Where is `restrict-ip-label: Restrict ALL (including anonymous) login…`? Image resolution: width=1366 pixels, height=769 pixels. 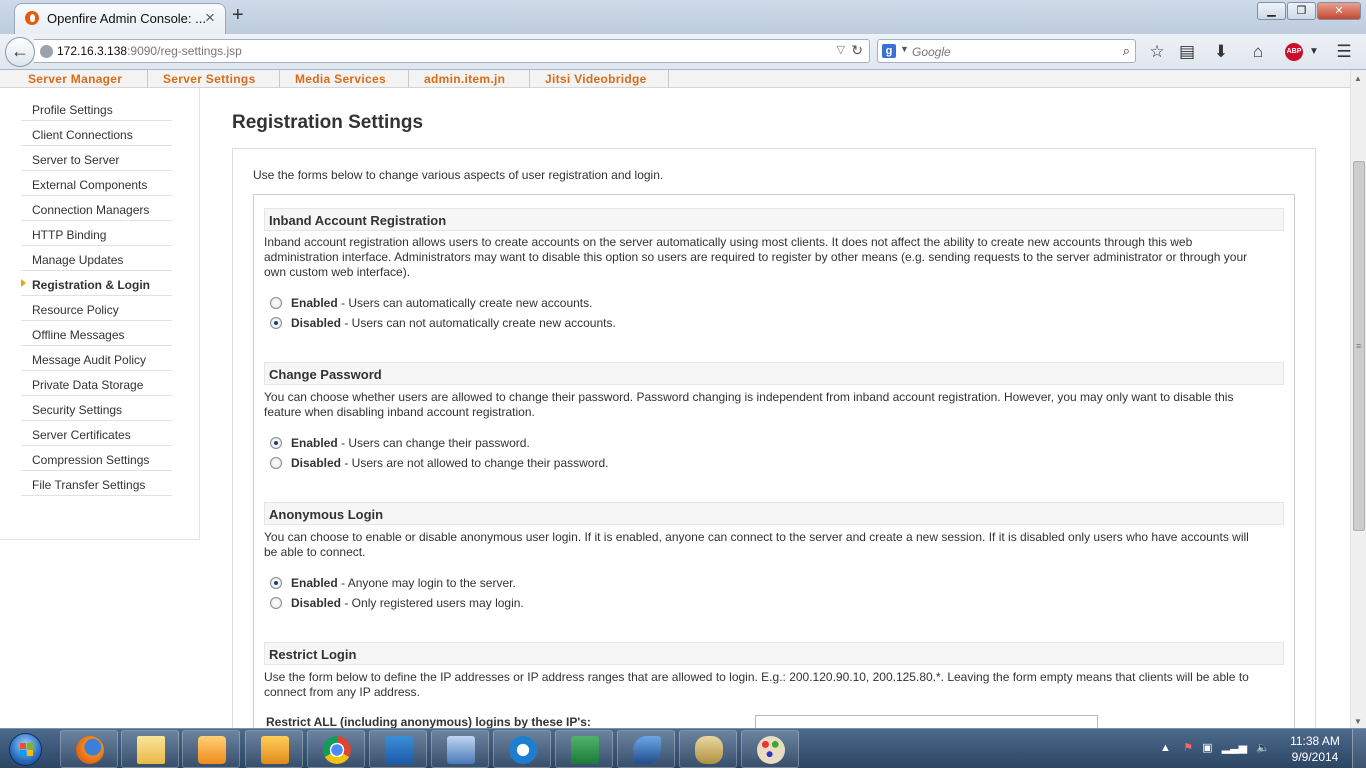 restrict-ip-label: Restrict ALL (including anonymous) login… is located at coordinates (428, 721).